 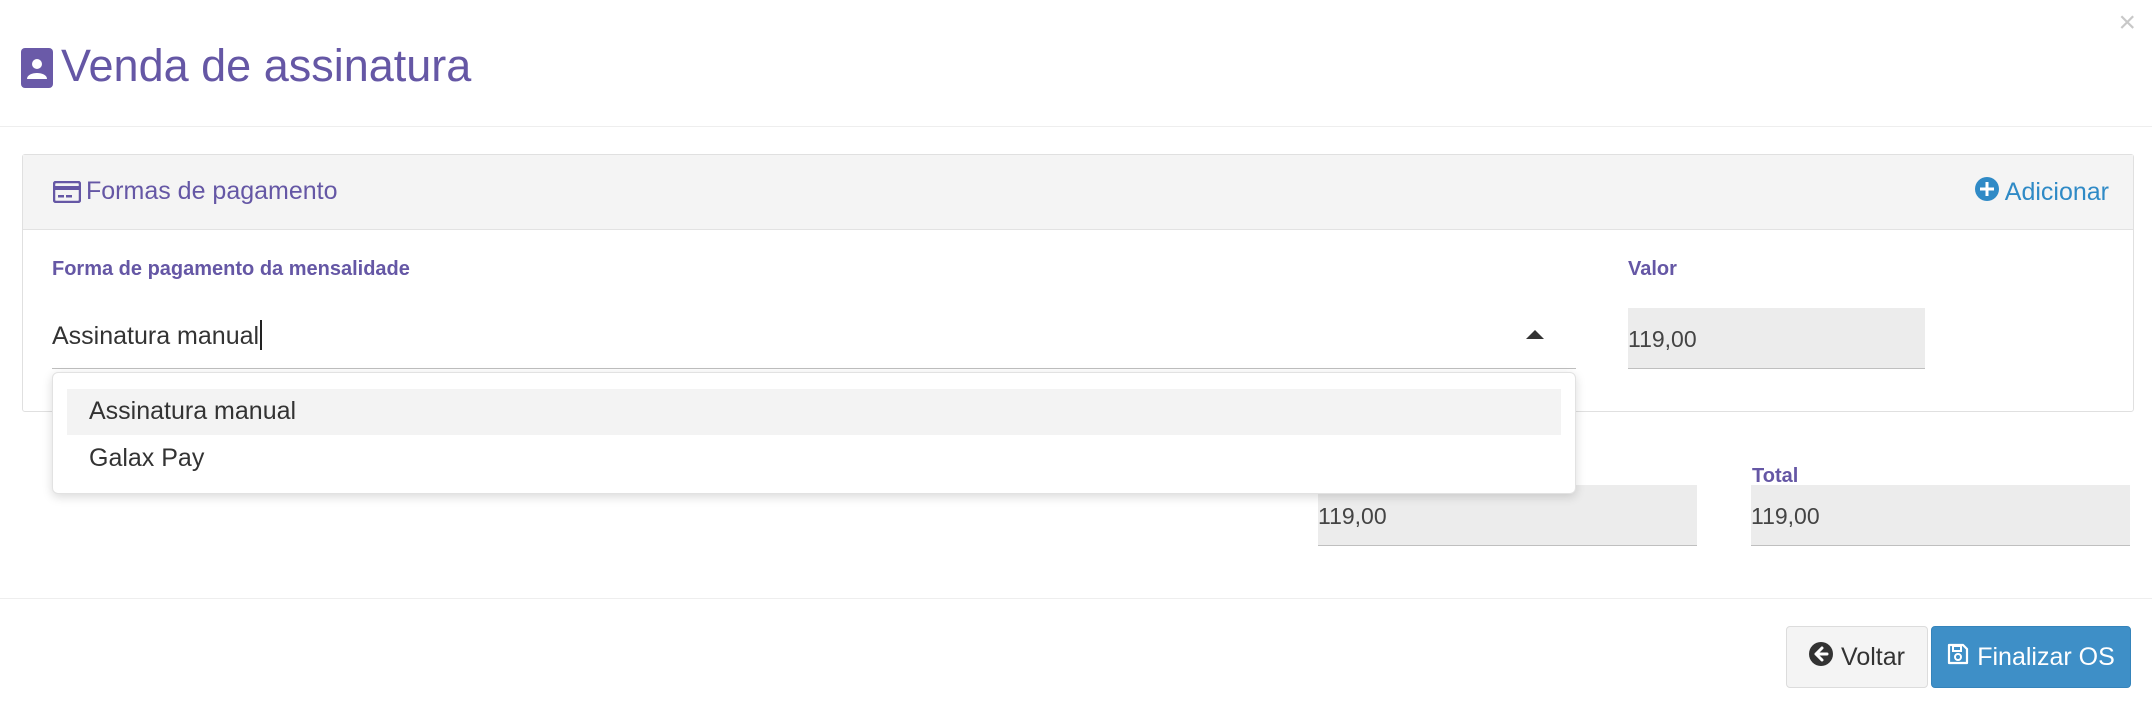 What do you see at coordinates (2046, 656) in the screenshot?
I see `finish-button-label: Finalizar OS` at bounding box center [2046, 656].